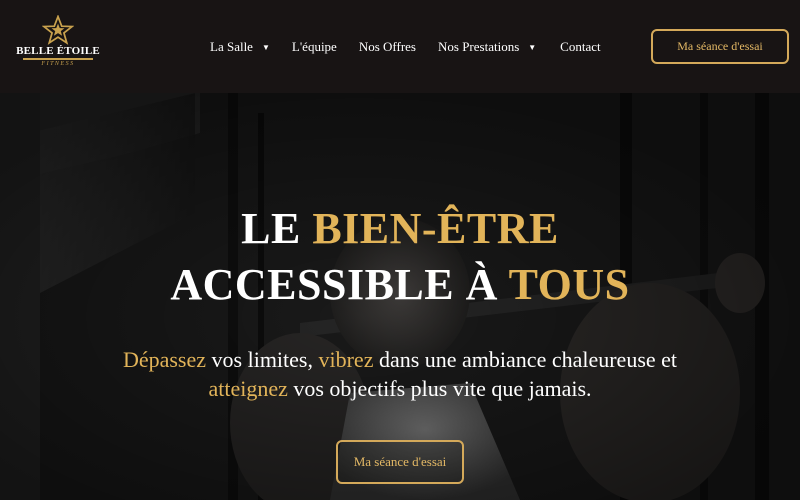 This screenshot has width=800, height=500. Describe the element at coordinates (439, 388) in the screenshot. I see `subtitle-text-3: vos objectifs plus vite que jamais.` at that location.